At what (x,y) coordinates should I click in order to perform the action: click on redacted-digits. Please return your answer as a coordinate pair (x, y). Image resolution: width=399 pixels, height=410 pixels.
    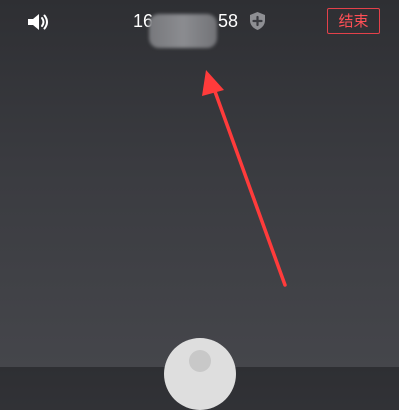
    Looking at the image, I should click on (183, 31).